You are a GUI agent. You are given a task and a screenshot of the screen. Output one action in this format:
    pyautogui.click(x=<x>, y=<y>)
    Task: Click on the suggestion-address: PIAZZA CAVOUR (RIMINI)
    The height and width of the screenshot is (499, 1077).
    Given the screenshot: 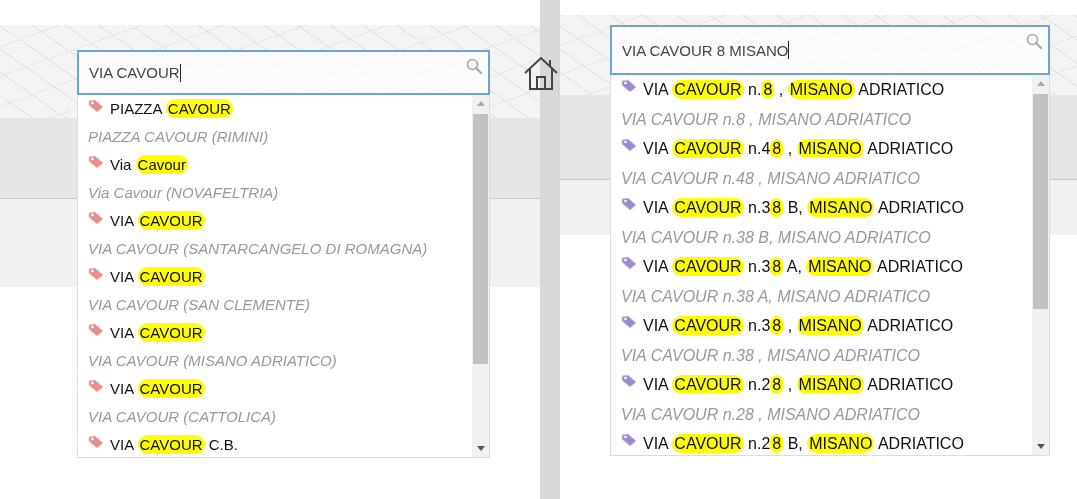 What is the action you would take?
    pyautogui.click(x=179, y=137)
    